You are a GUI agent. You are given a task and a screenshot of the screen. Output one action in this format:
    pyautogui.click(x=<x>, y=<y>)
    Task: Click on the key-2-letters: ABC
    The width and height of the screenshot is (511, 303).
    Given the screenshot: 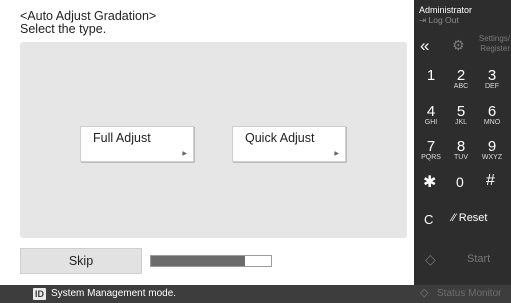 What is the action you would take?
    pyautogui.click(x=461, y=86)
    